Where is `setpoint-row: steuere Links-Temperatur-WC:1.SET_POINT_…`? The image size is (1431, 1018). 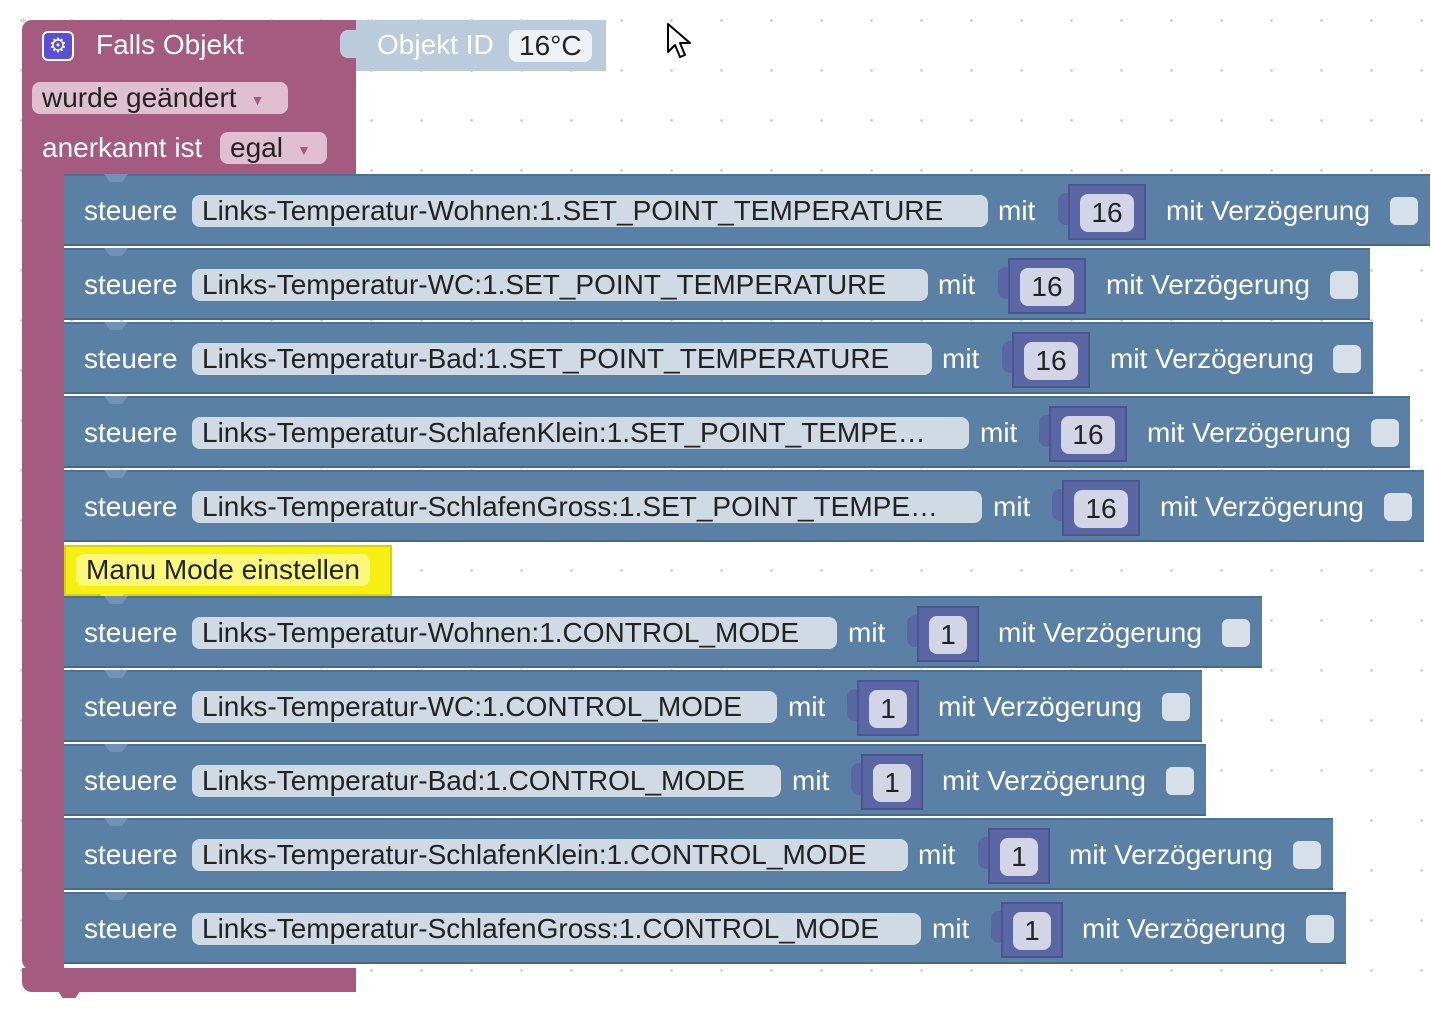 setpoint-row: steuere Links-Temperatur-WC:1.SET_POINT_… is located at coordinates (717, 284).